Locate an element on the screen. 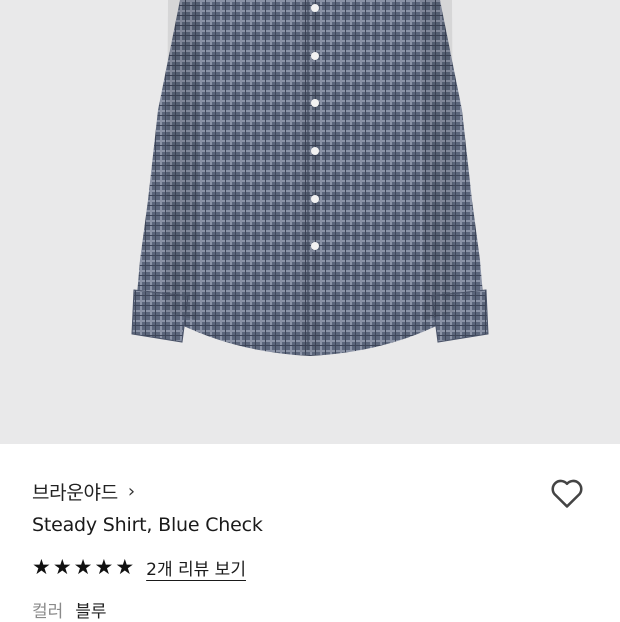 The height and width of the screenshot is (622, 620). option-label: 컬러 is located at coordinates (48, 612).